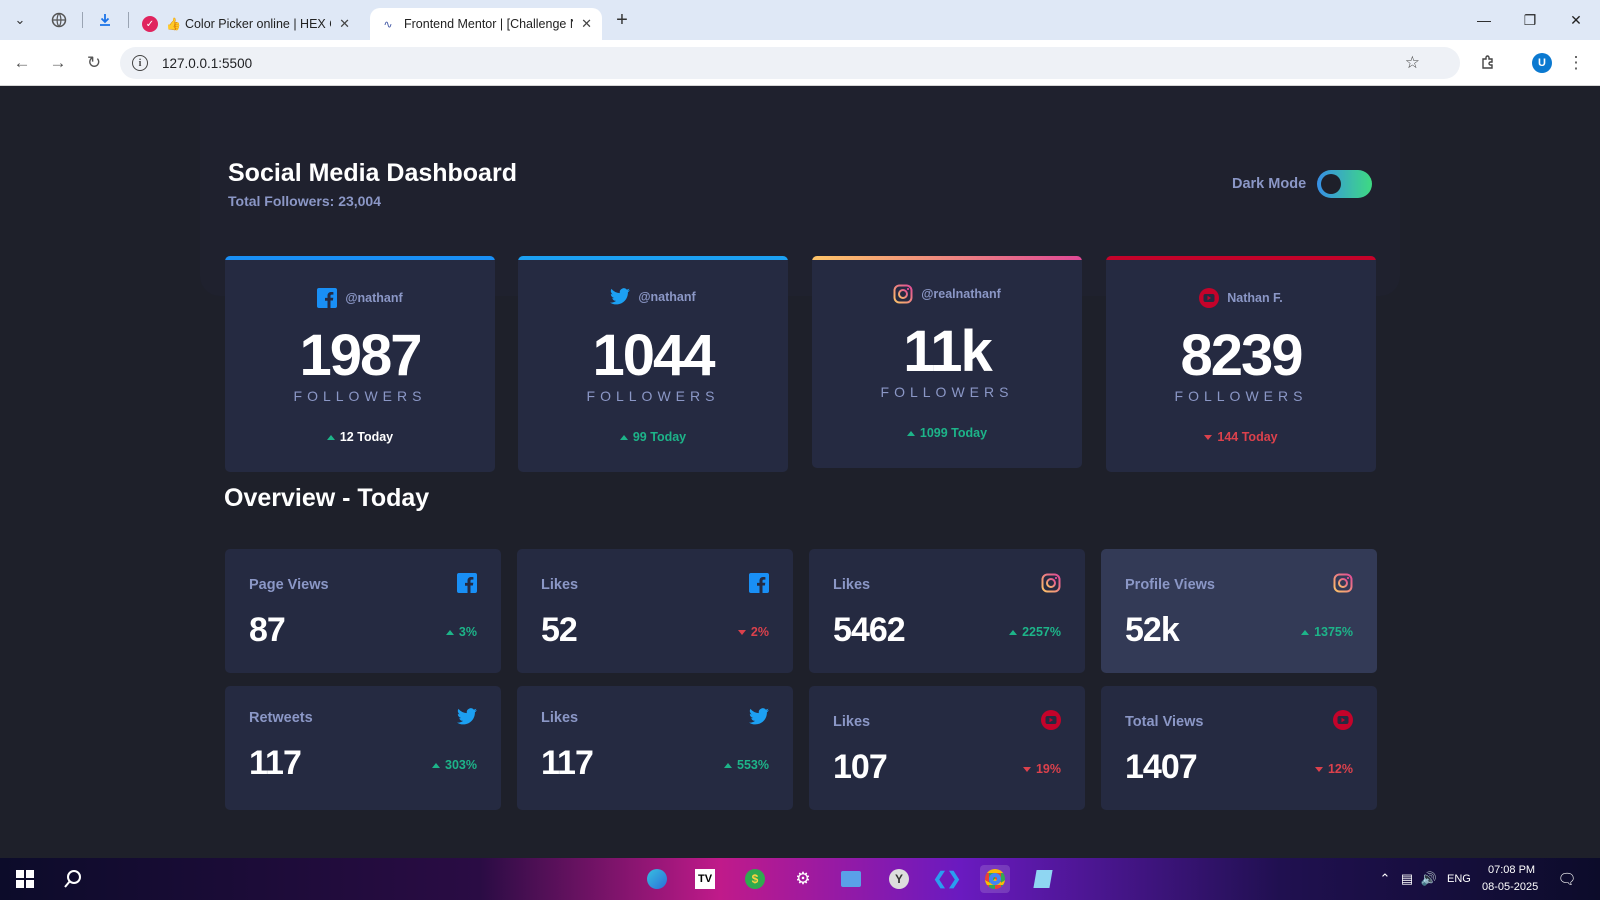 Image resolution: width=1600 pixels, height=900 pixels. Describe the element at coordinates (667, 296) in the screenshot. I see `handle-text: @nathanf` at that location.